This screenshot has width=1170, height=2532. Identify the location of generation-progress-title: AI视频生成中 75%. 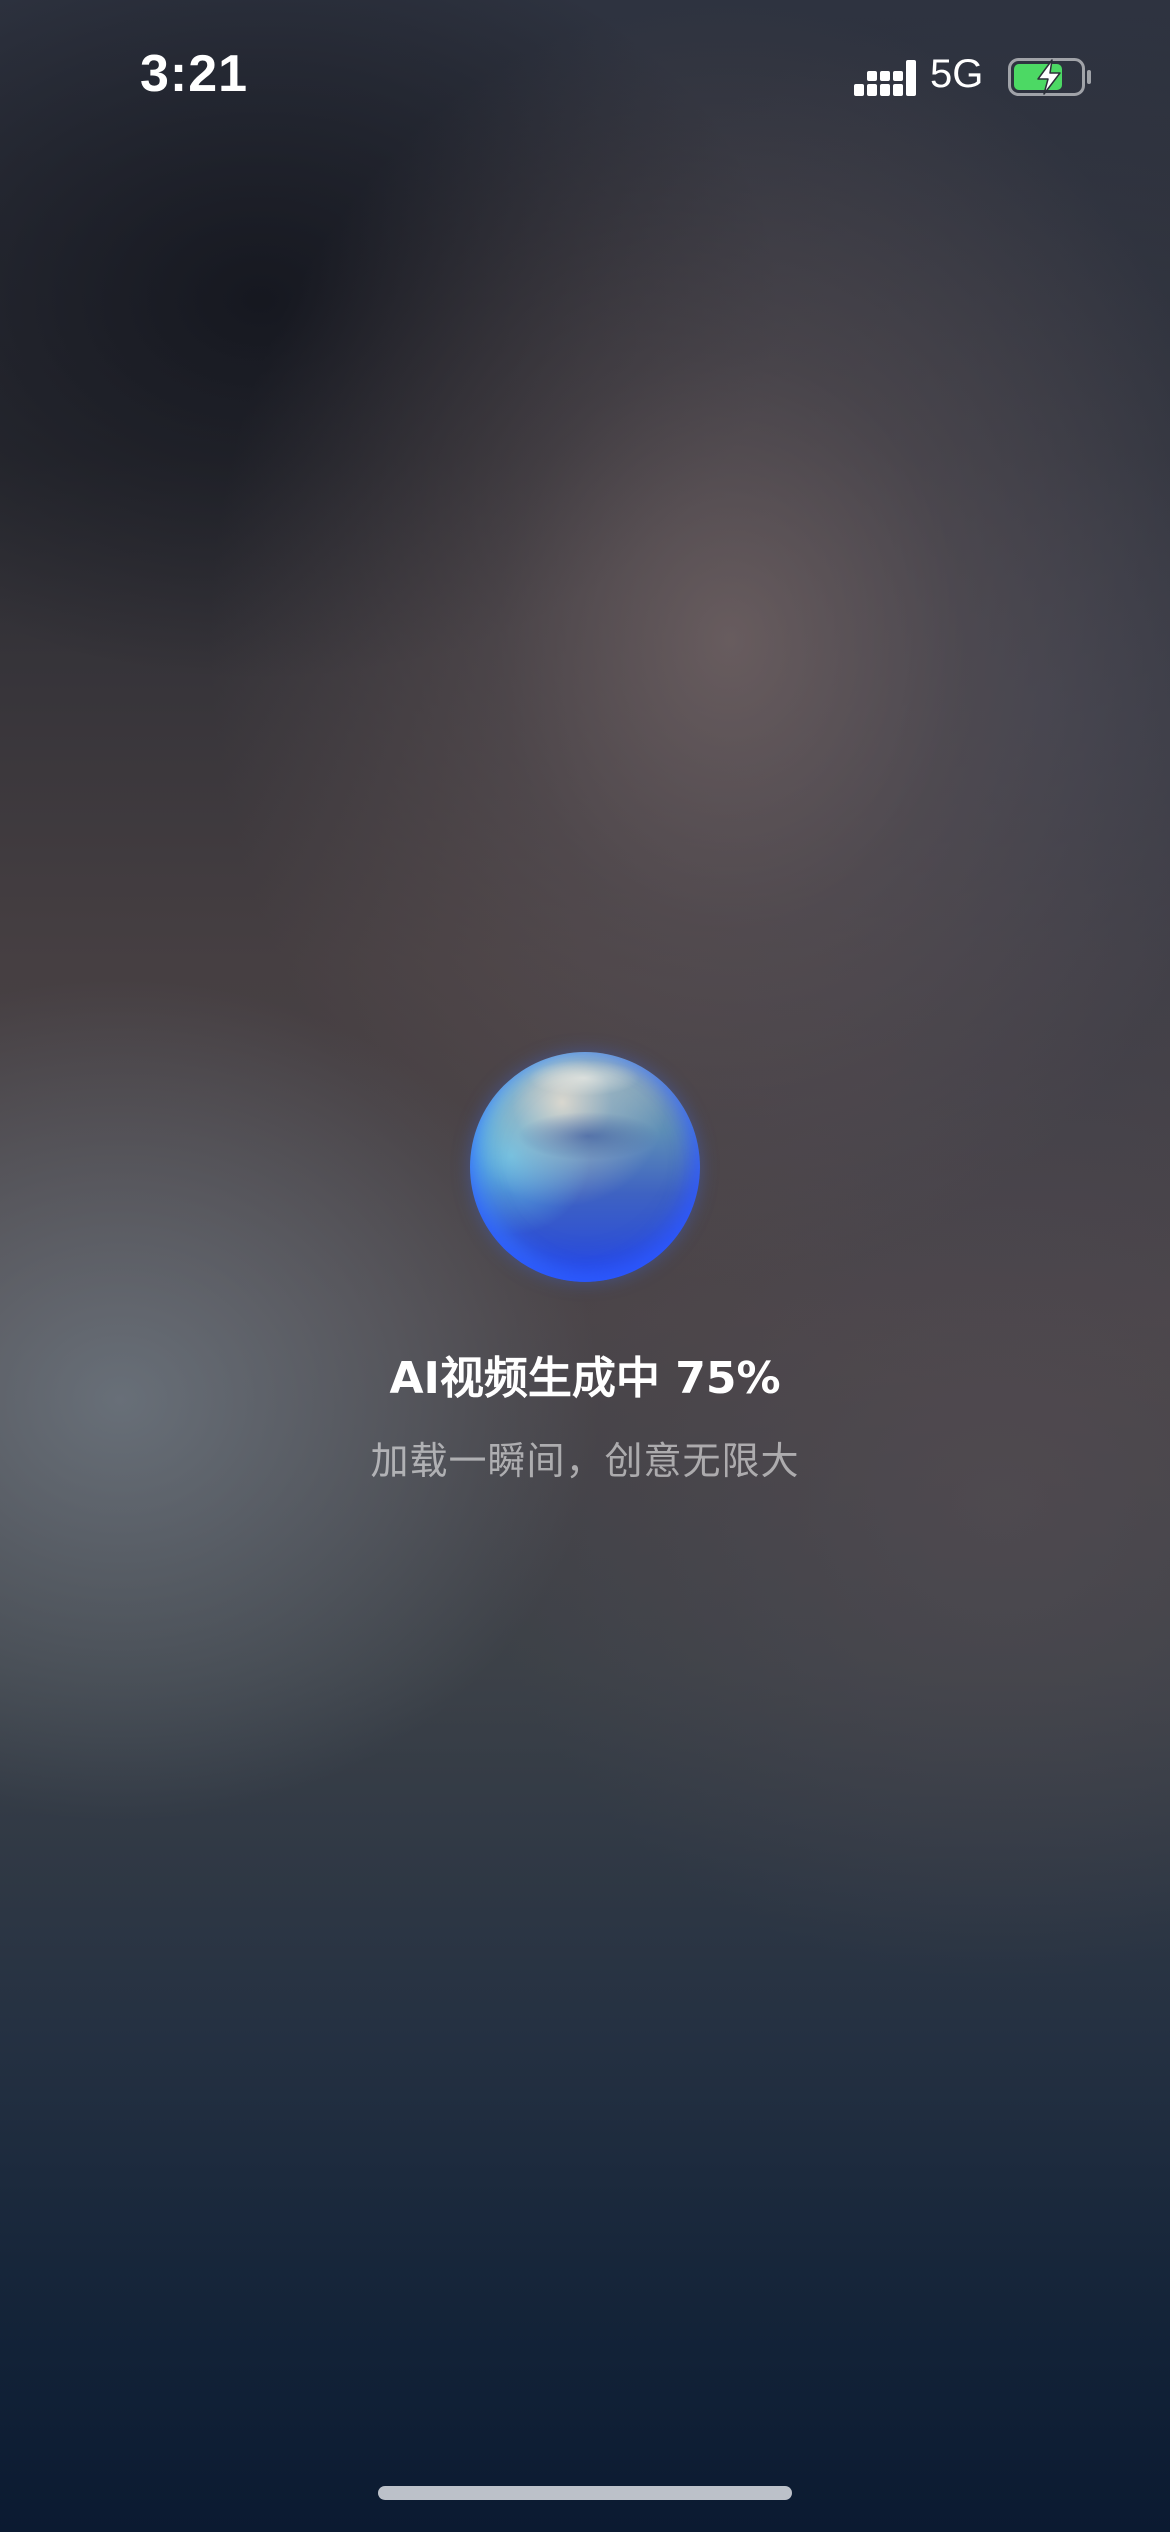
(585, 1378).